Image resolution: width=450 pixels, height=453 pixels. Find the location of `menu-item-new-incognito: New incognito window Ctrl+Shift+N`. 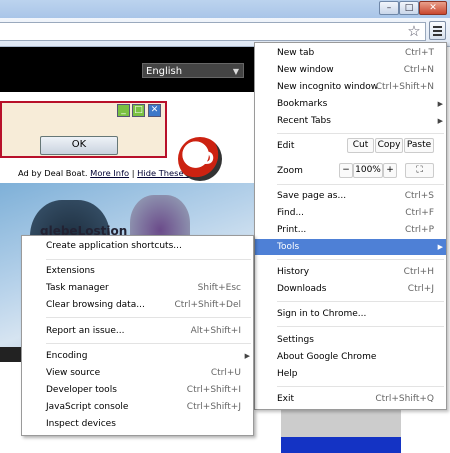

menu-item-new-incognito: New incognito window Ctrl+Shift+N is located at coordinates (350, 87).